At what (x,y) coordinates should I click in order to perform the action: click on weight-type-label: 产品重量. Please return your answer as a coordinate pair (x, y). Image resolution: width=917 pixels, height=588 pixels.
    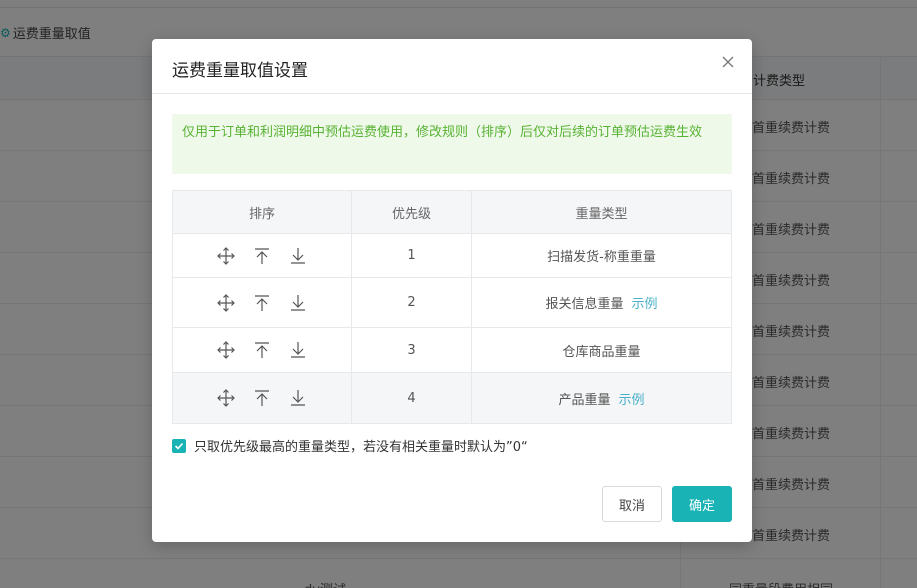
    Looking at the image, I should click on (584, 400).